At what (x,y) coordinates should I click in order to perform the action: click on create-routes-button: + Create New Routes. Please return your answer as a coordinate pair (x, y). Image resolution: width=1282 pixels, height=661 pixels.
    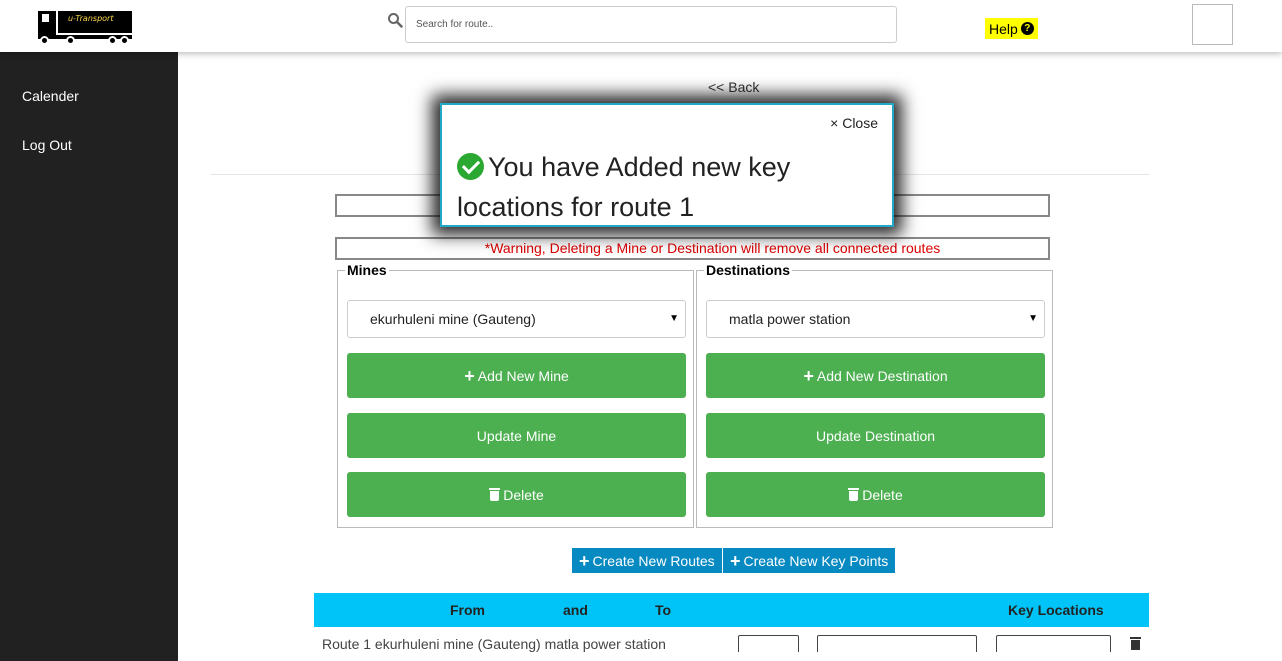
    Looking at the image, I should click on (647, 560).